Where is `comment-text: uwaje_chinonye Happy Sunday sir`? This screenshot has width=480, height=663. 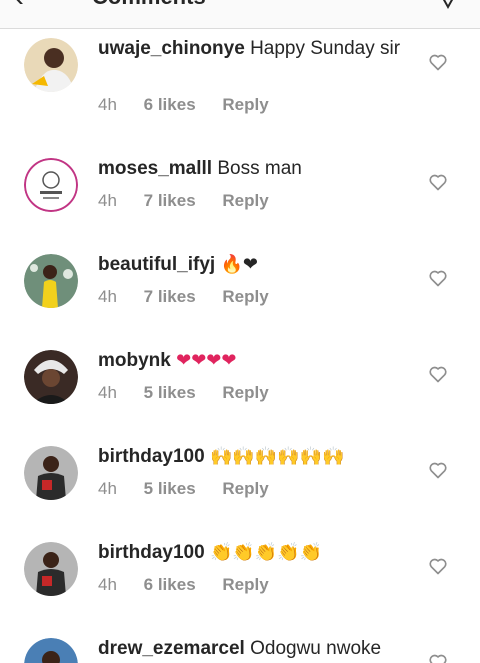
comment-text: uwaje_chinonye Happy Sunday sir is located at coordinates (253, 48).